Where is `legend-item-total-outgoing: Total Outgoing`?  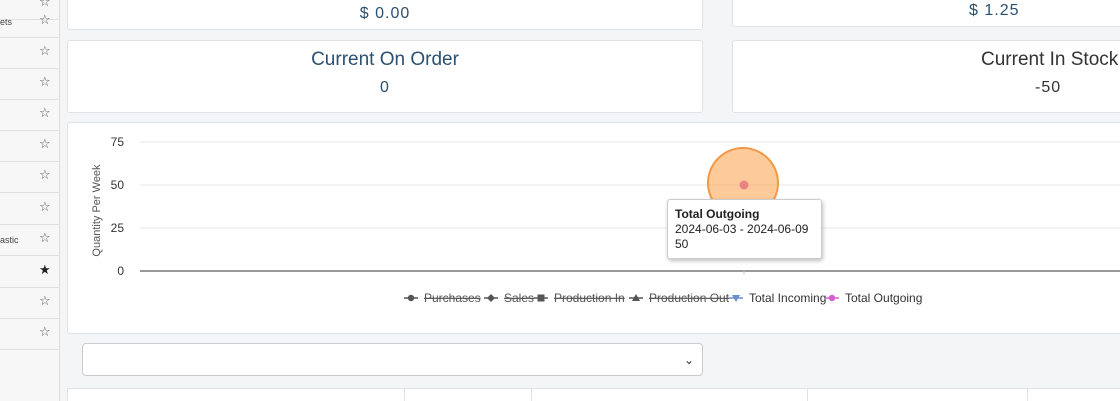 legend-item-total-outgoing: Total Outgoing is located at coordinates (883, 298).